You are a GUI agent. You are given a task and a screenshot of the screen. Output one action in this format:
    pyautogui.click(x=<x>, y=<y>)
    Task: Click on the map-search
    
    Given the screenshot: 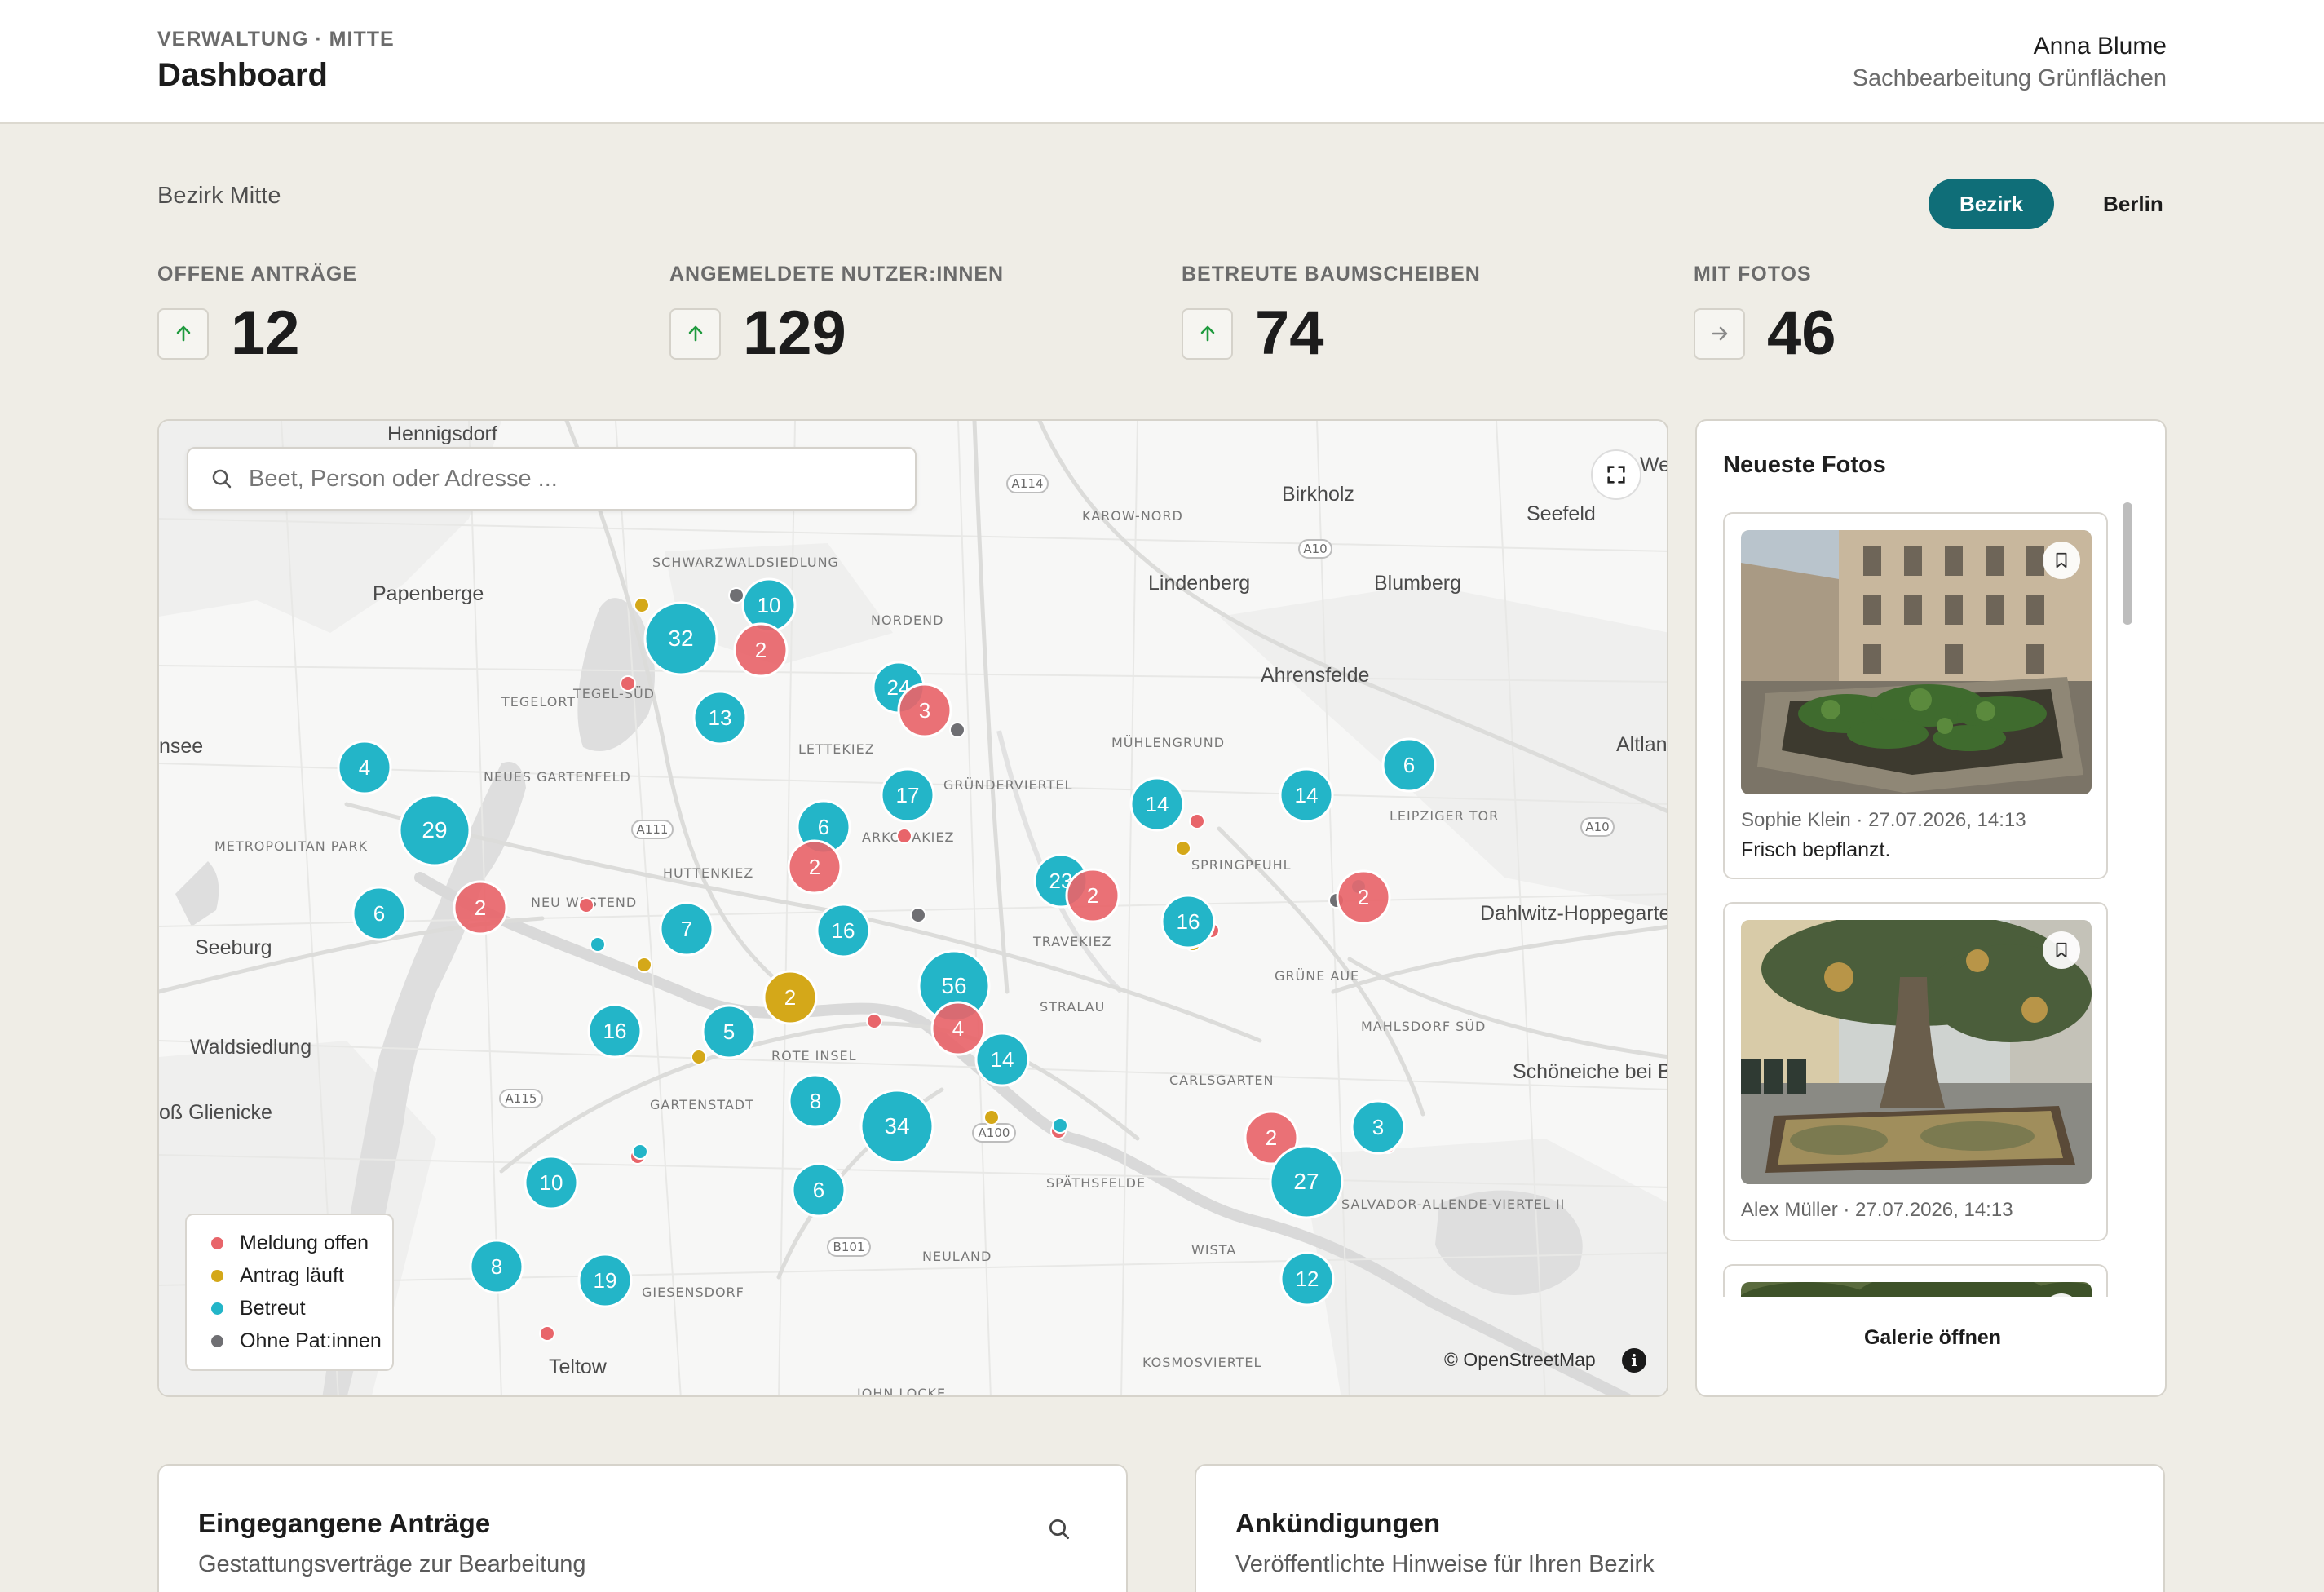 What is the action you would take?
    pyautogui.click(x=552, y=479)
    